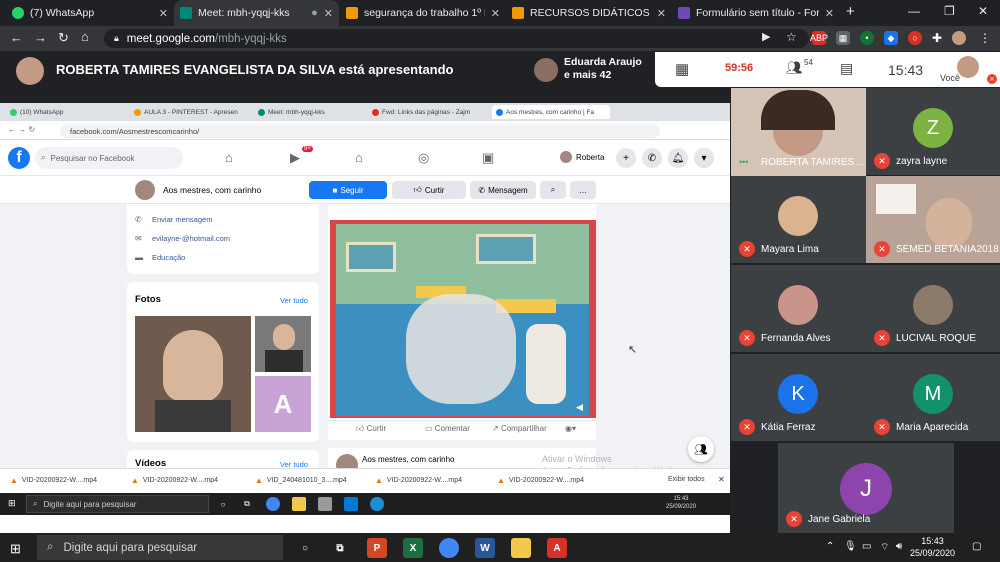 The image size is (1000, 562). What do you see at coordinates (790, 249) in the screenshot?
I see `participant-name: Mayara Lima` at bounding box center [790, 249].